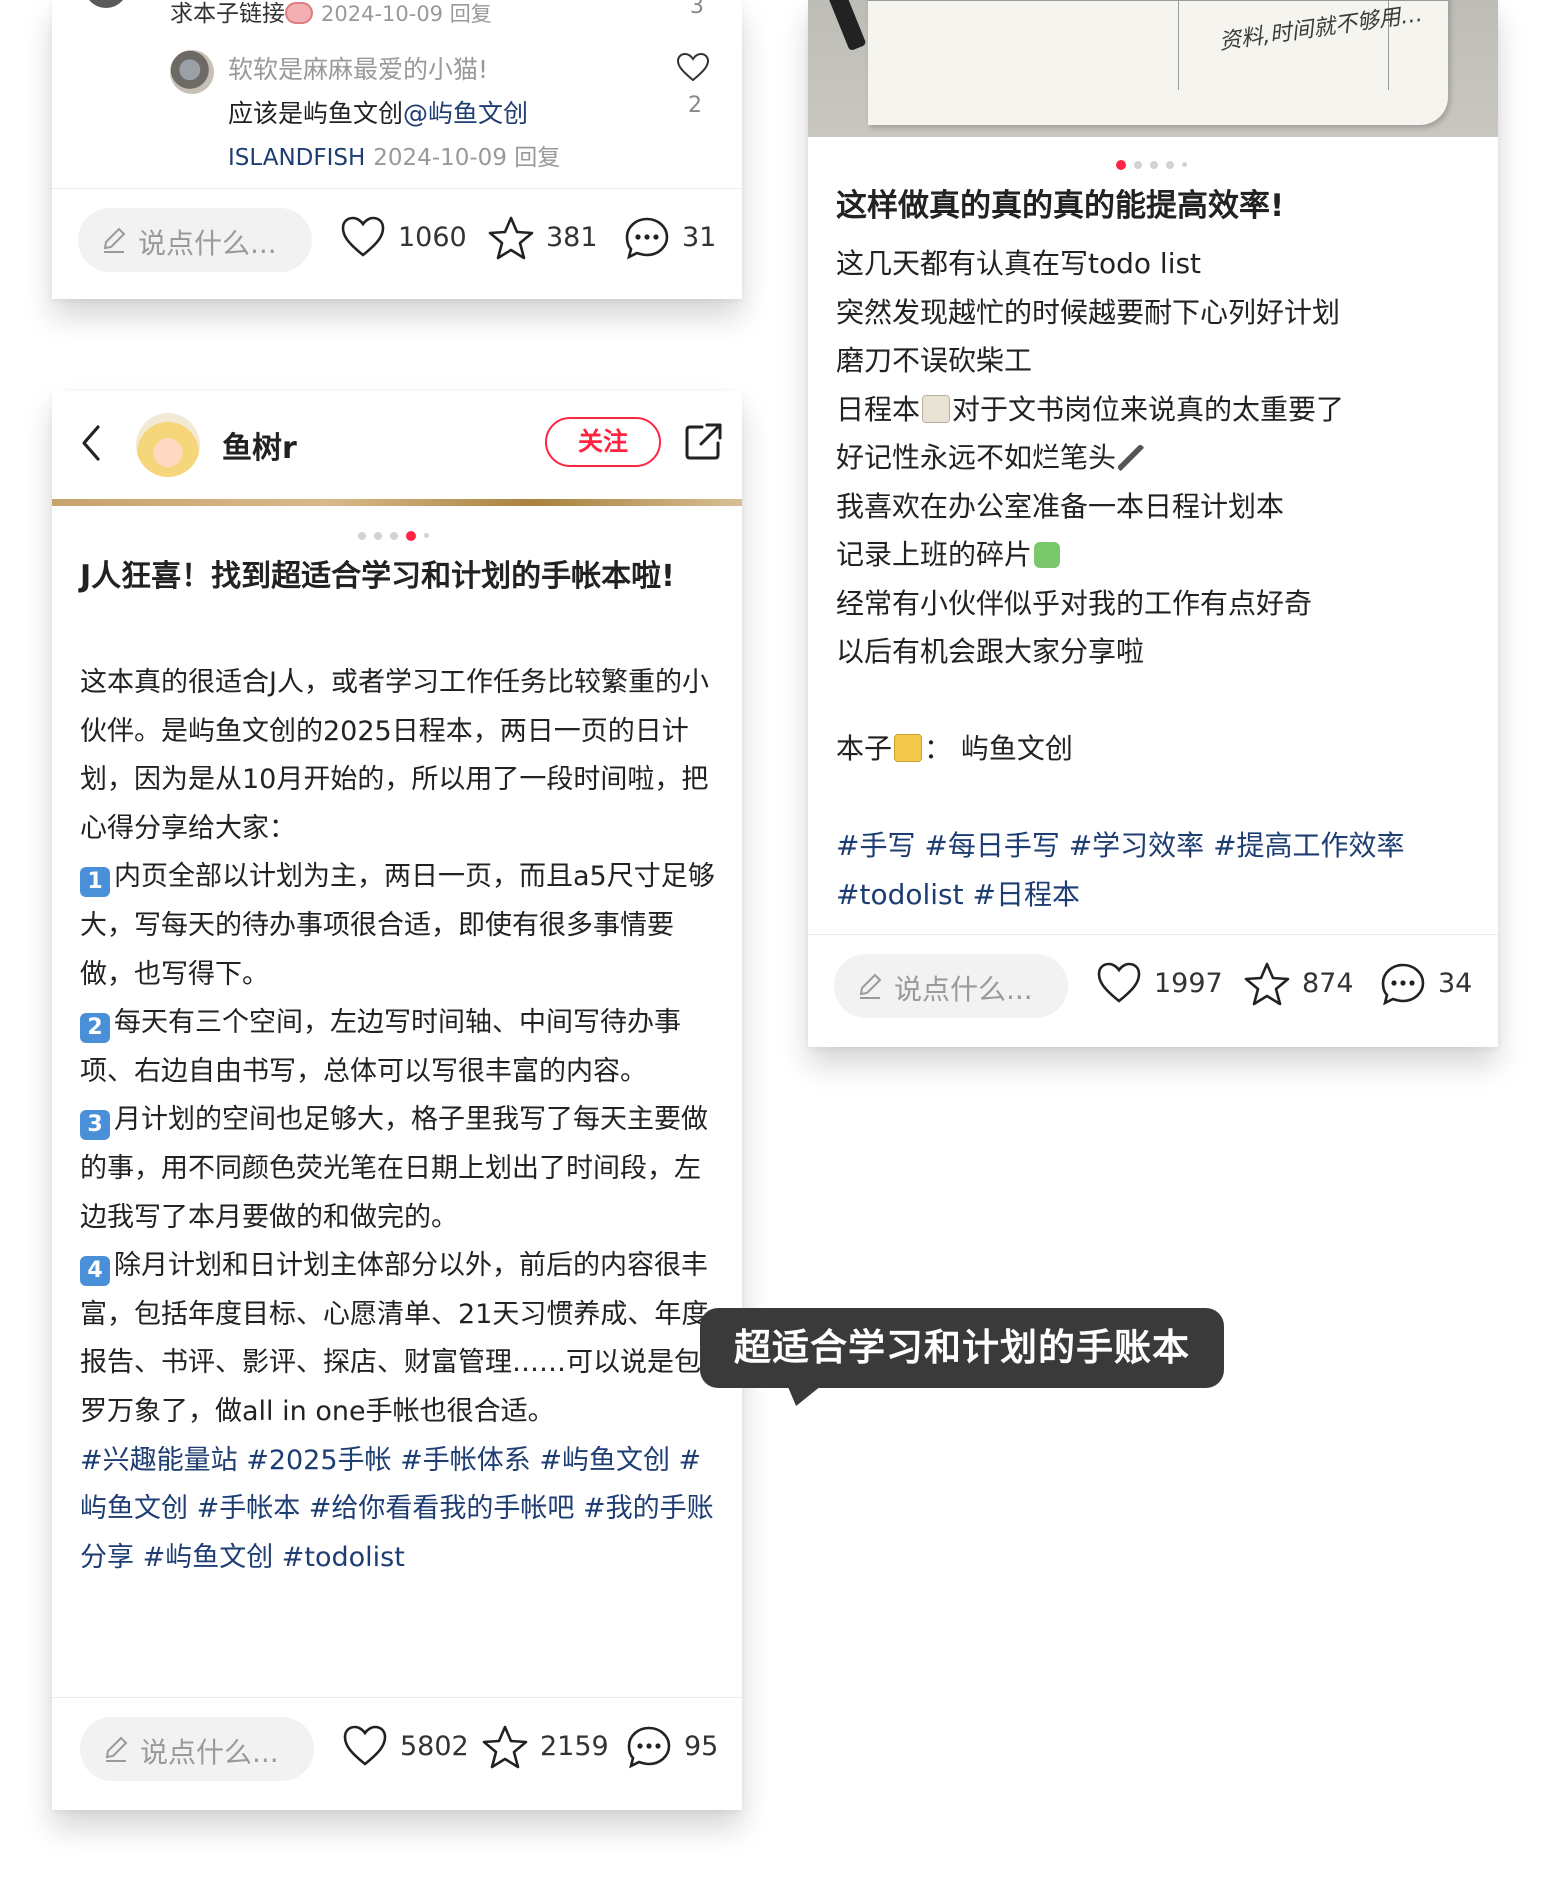  I want to click on reply-username: 软软是麻麻最爱的小猫!, so click(358, 68).